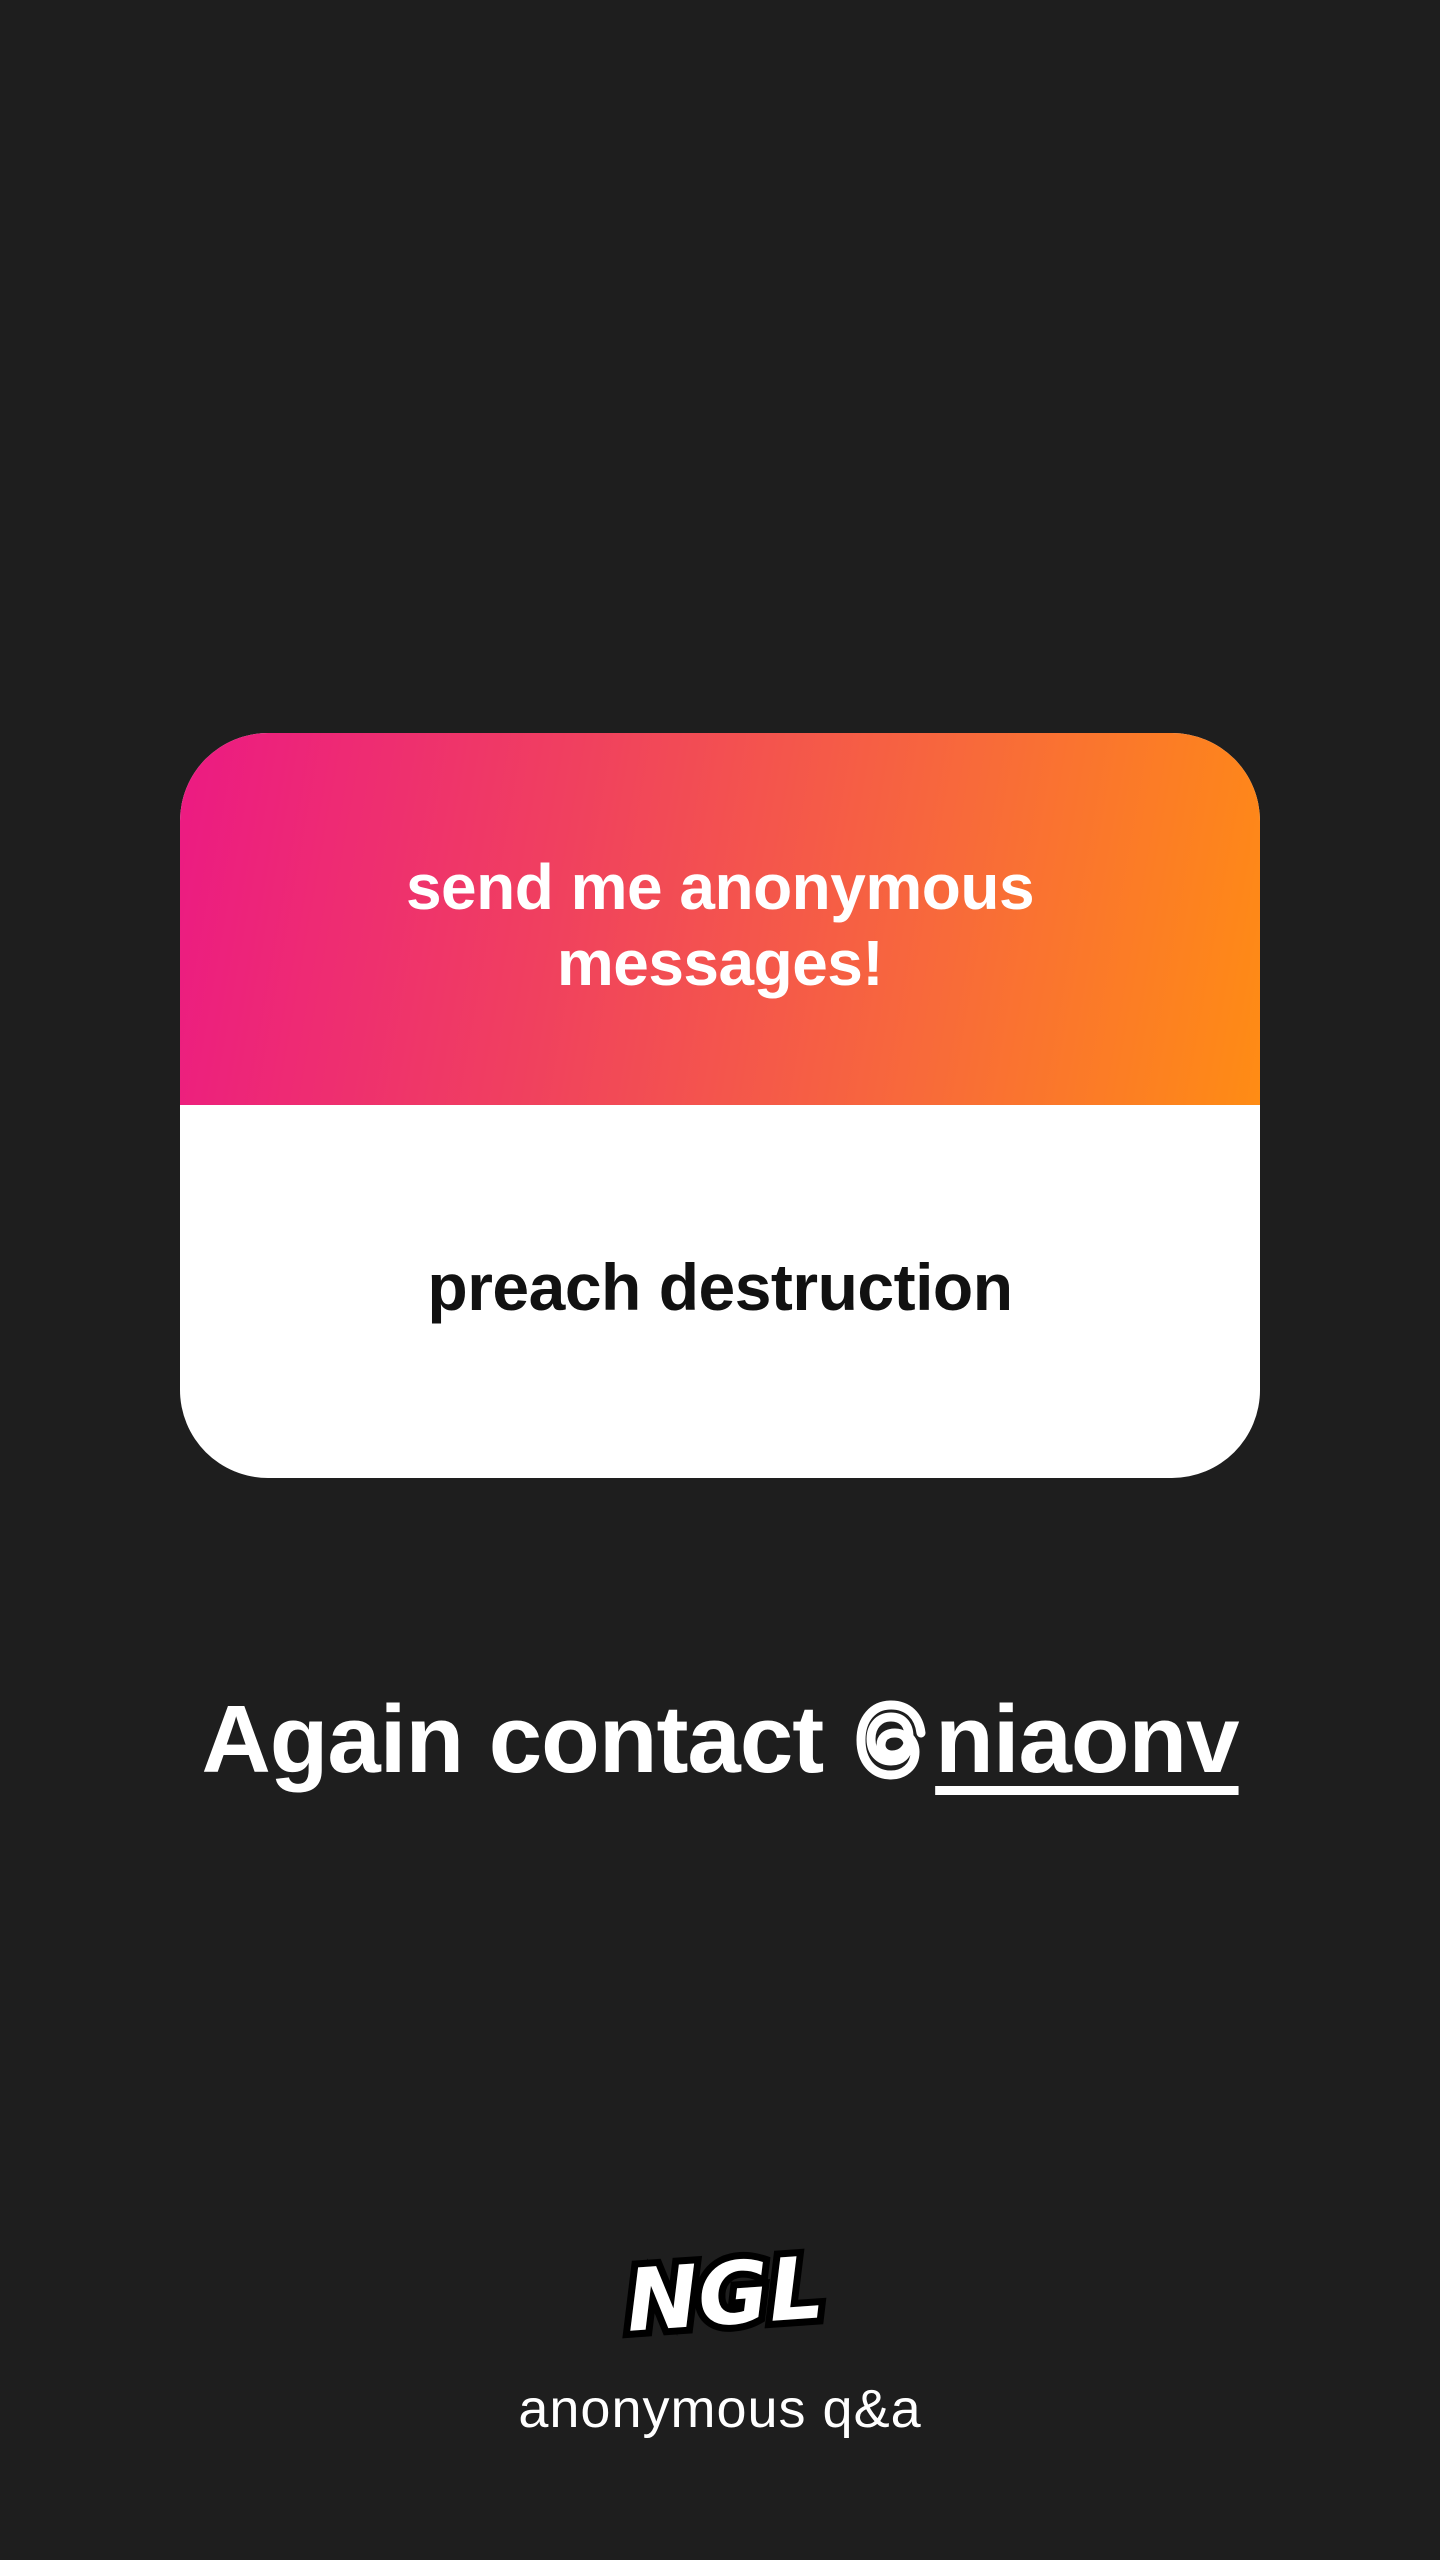 The height and width of the screenshot is (2560, 1440). Describe the element at coordinates (891, 1740) in the screenshot. I see `threads-icon` at that location.